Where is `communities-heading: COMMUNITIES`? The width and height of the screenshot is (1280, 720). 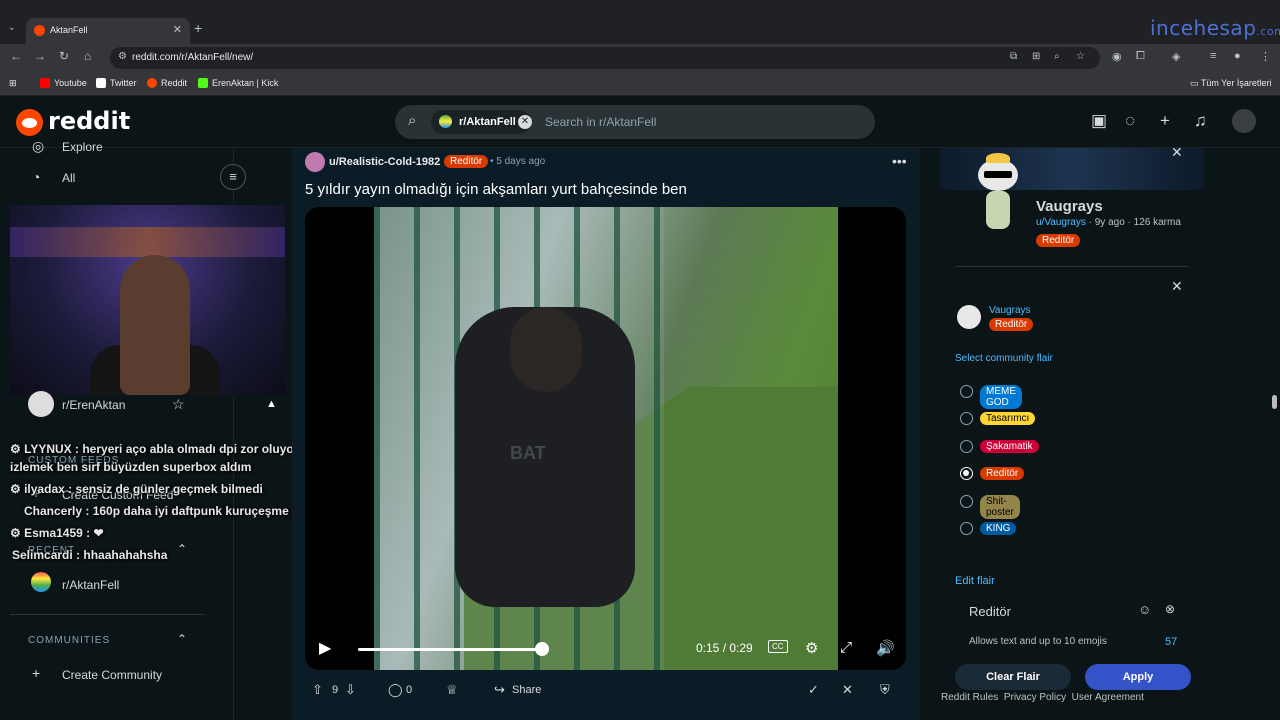 communities-heading: COMMUNITIES is located at coordinates (69, 640).